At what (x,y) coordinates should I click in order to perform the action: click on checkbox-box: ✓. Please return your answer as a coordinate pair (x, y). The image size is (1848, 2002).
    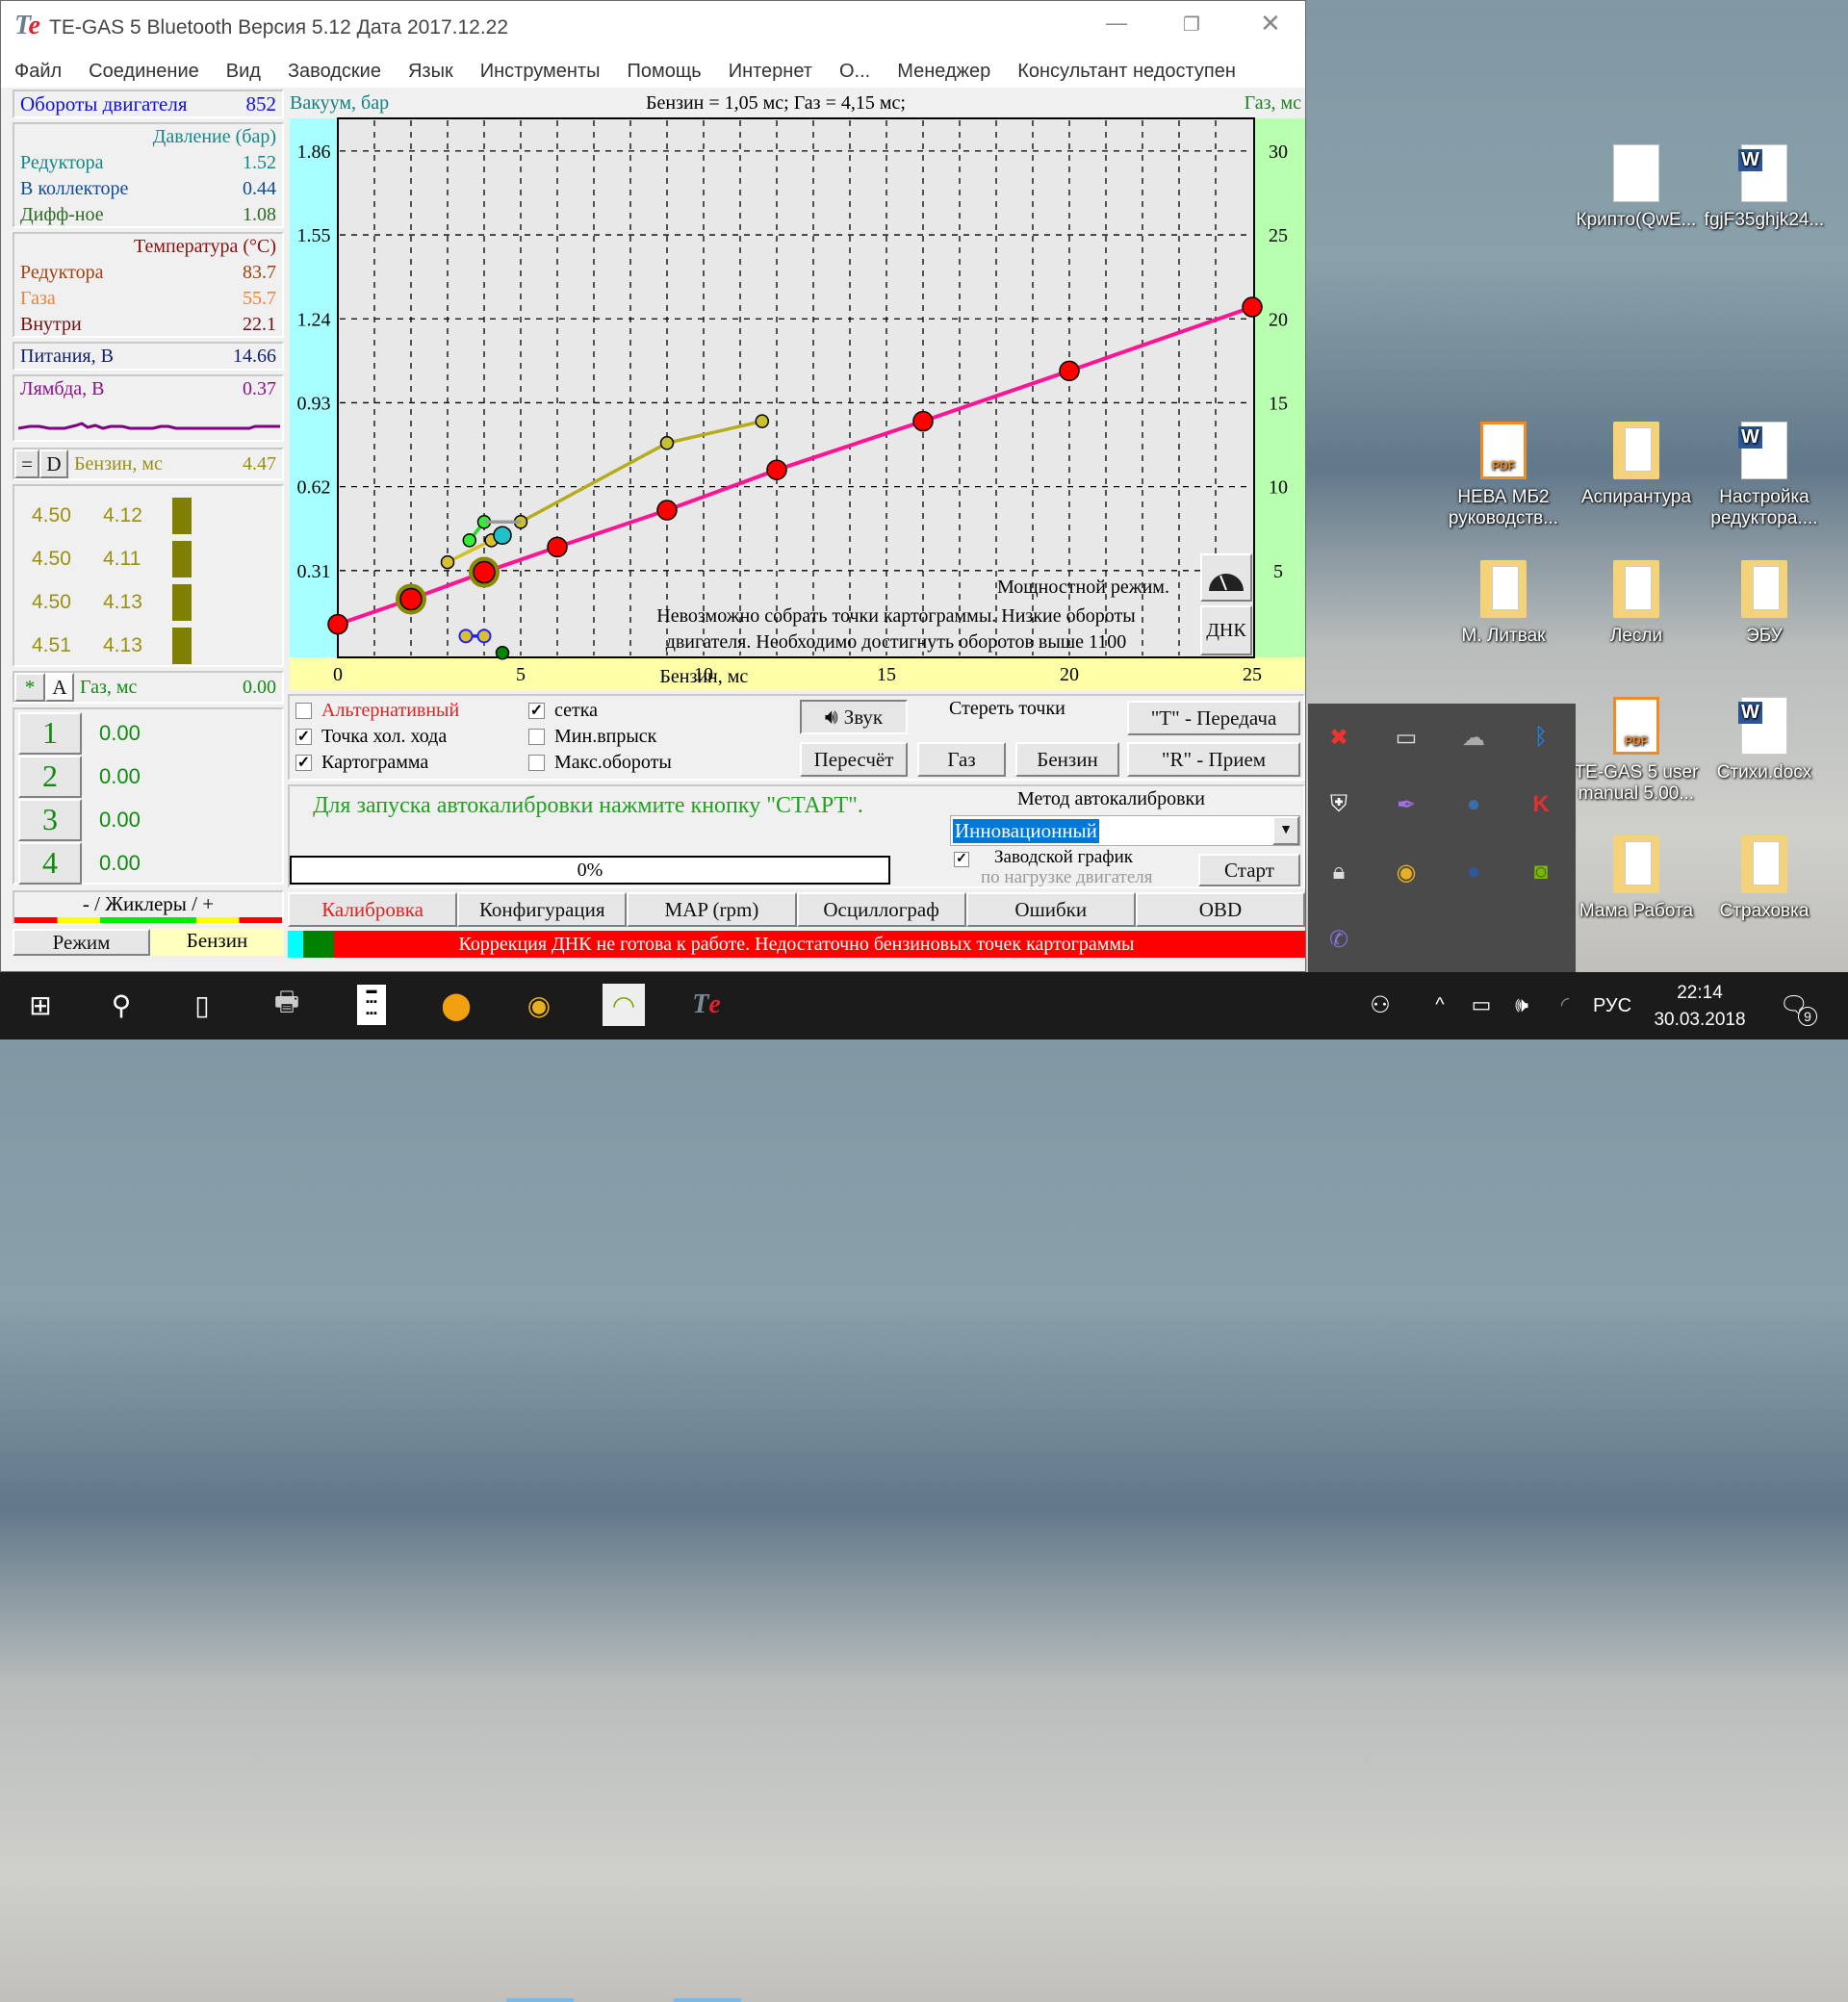
    Looking at the image, I should click on (961, 859).